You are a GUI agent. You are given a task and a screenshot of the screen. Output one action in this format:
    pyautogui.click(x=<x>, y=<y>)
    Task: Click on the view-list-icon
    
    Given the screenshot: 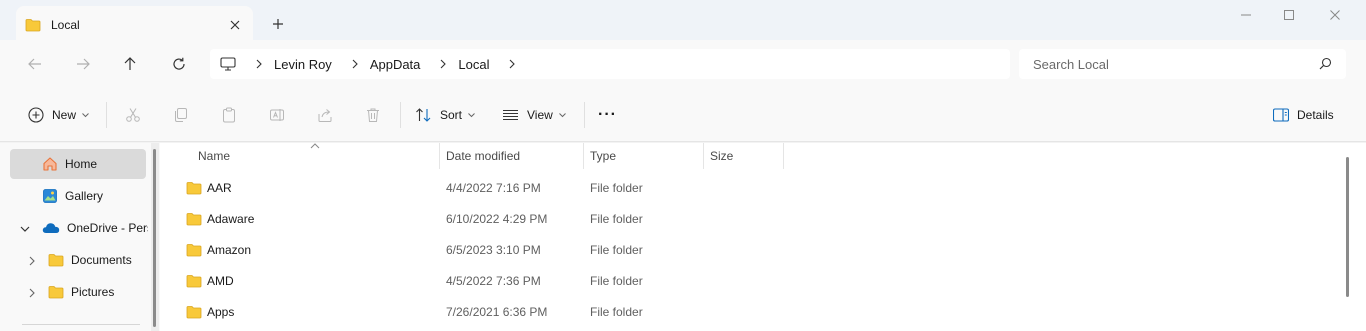 What is the action you would take?
    pyautogui.click(x=510, y=115)
    